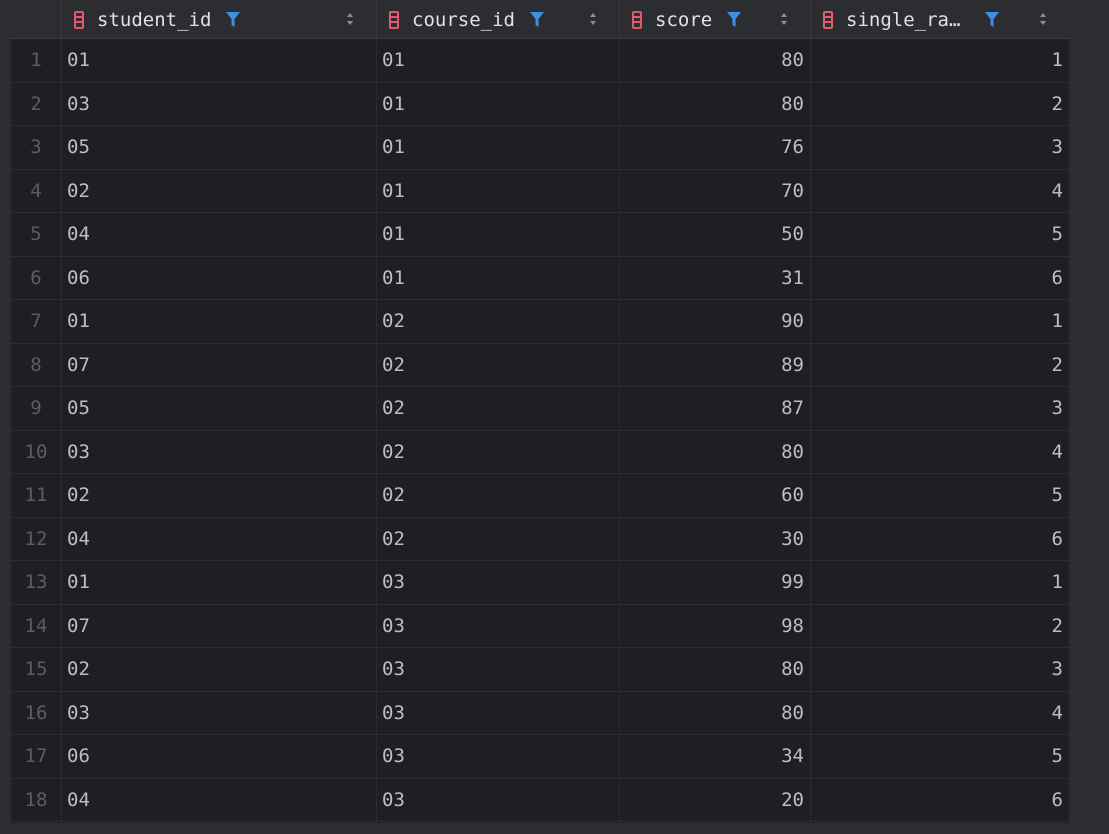  I want to click on table-row: 18 04 03 20 6, so click(540, 800).